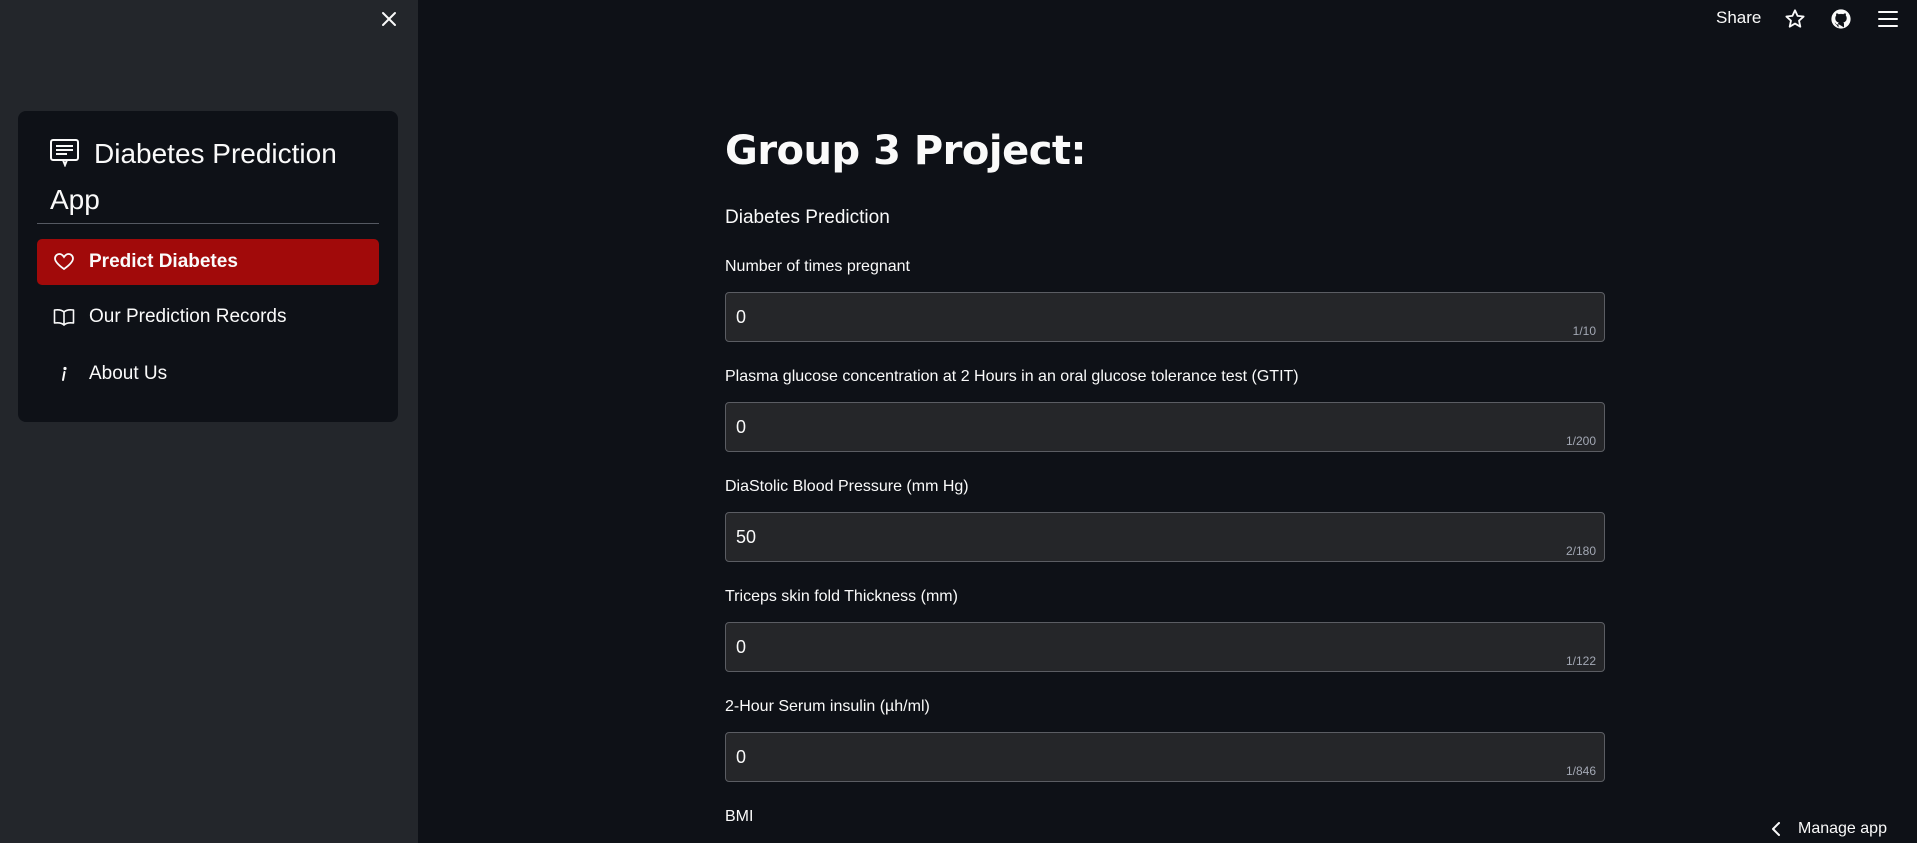 The height and width of the screenshot is (843, 1917). Describe the element at coordinates (817, 266) in the screenshot. I see `field-label: Number of times pregnant` at that location.